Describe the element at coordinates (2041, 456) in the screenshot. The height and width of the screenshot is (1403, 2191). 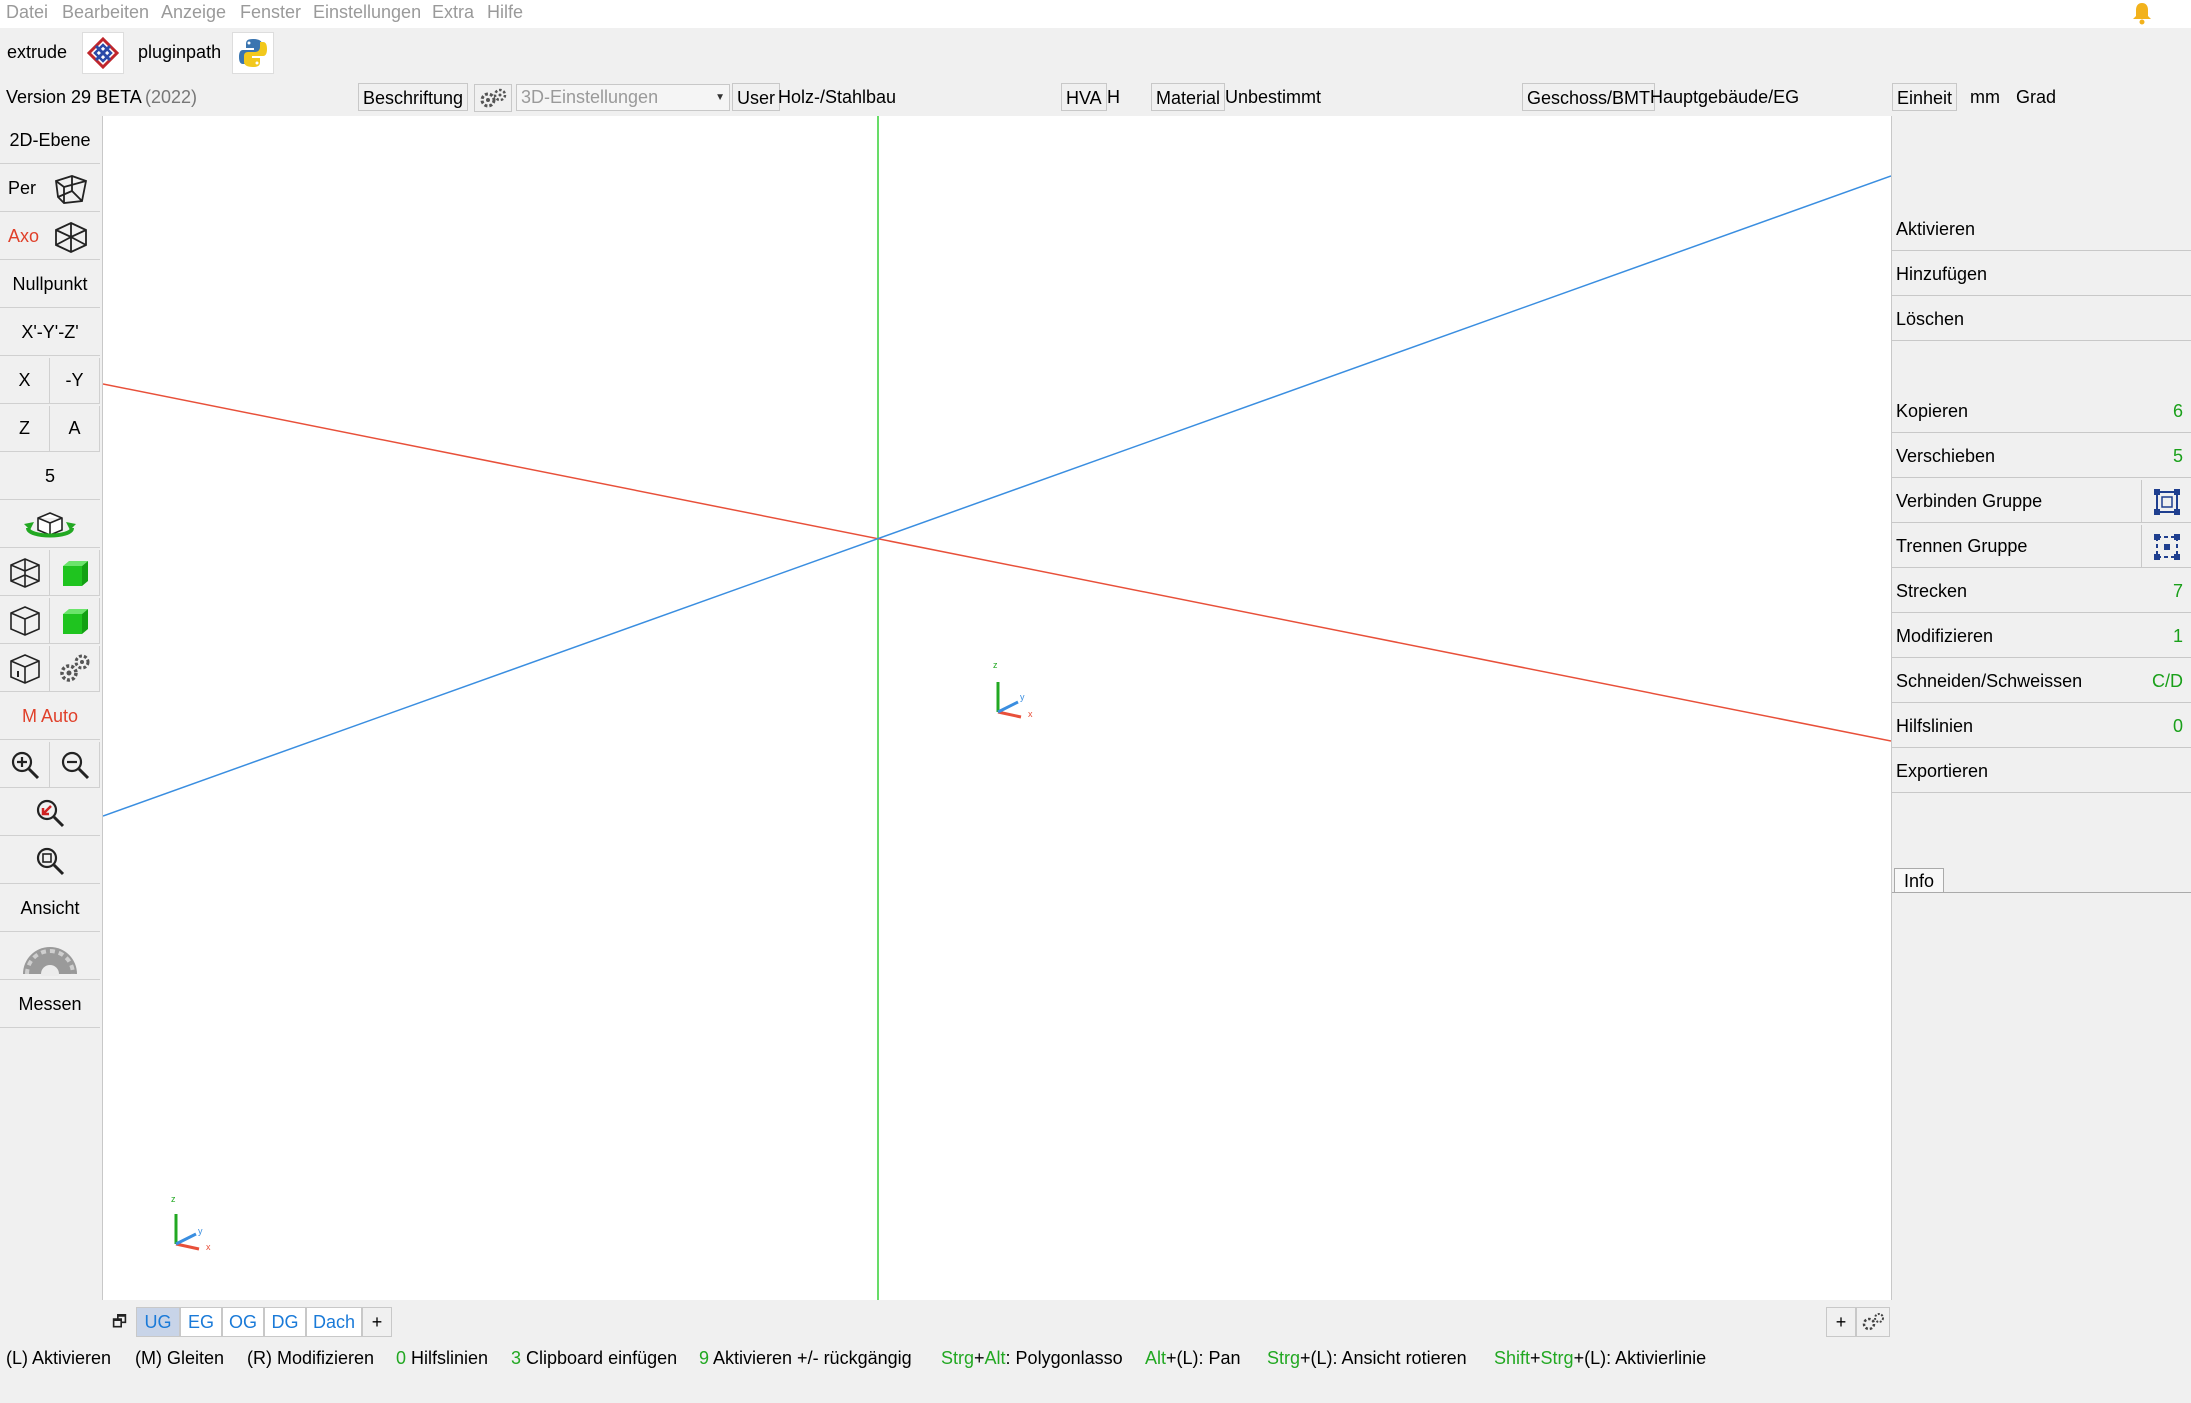
I see `verschieben-button: Verschieben 5` at that location.